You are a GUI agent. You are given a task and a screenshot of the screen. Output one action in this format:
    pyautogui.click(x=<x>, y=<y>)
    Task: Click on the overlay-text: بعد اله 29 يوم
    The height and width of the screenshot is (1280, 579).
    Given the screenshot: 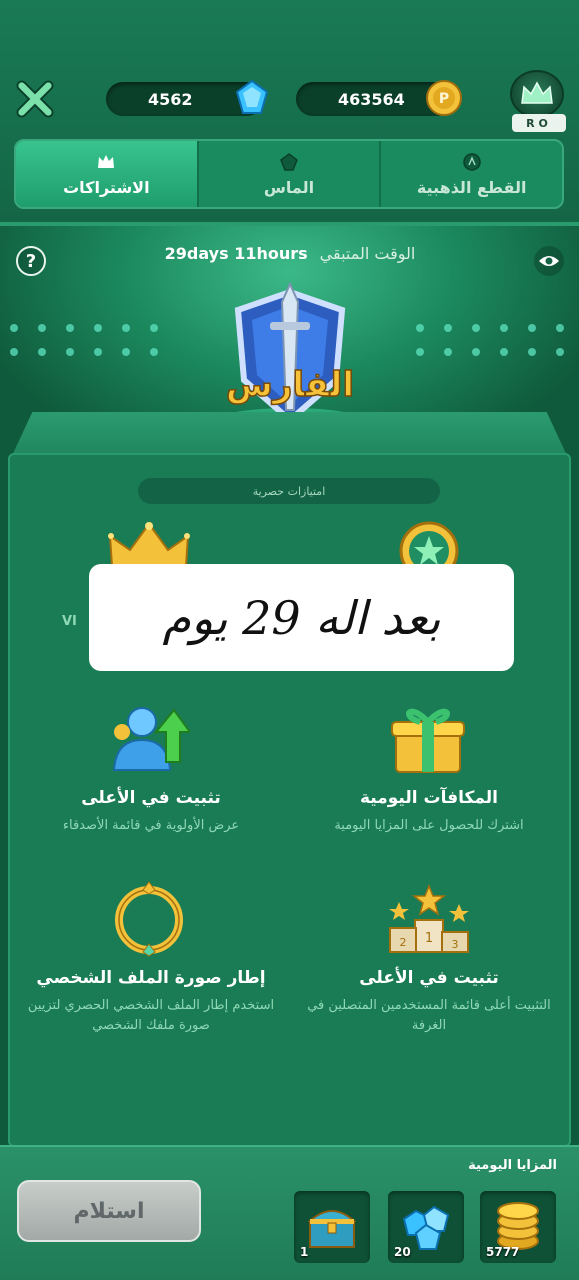 What is the action you would take?
    pyautogui.click(x=301, y=617)
    